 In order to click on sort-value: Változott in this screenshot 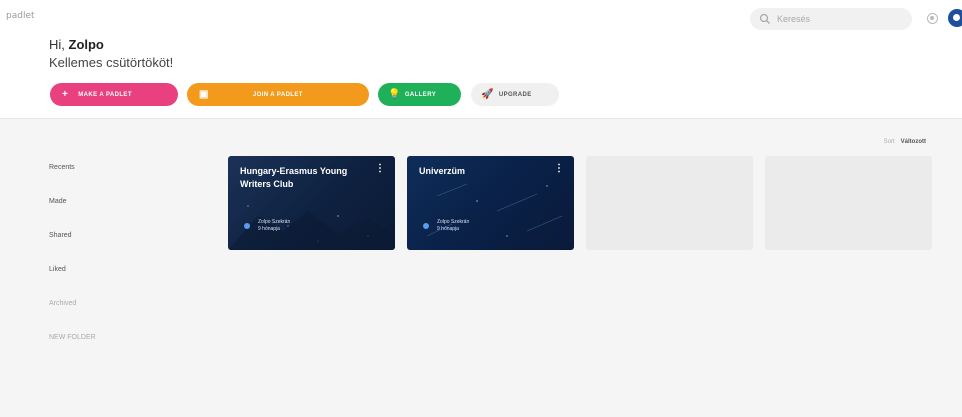, I will do `click(913, 142)`.